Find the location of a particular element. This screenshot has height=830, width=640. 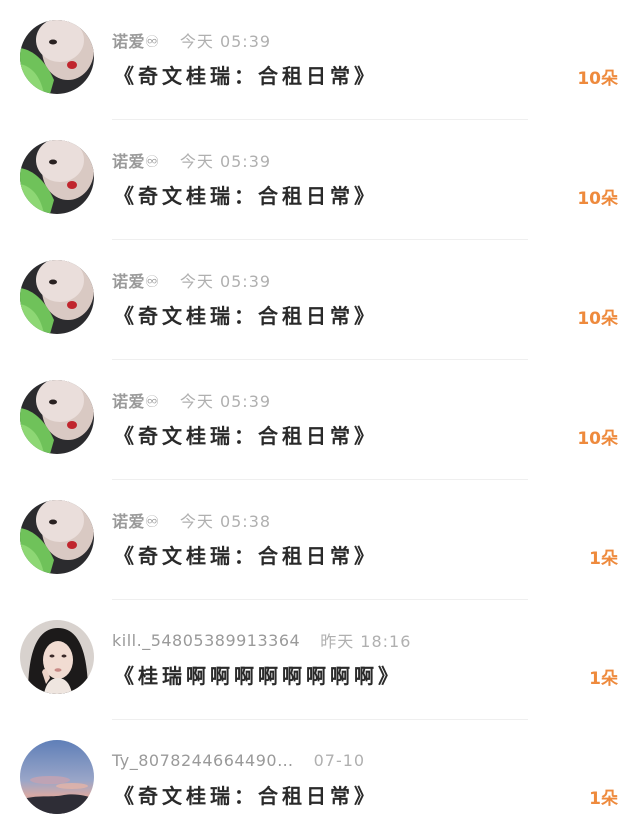

book-title: 《桂瑞啊啊啊啊啊啊啊啊》 is located at coordinates (258, 674).